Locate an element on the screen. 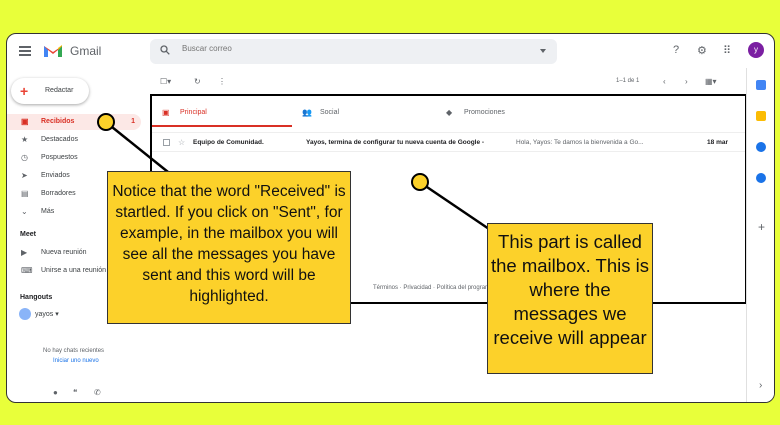 This screenshot has height=425, width=780. callout-marker-left is located at coordinates (106, 122).